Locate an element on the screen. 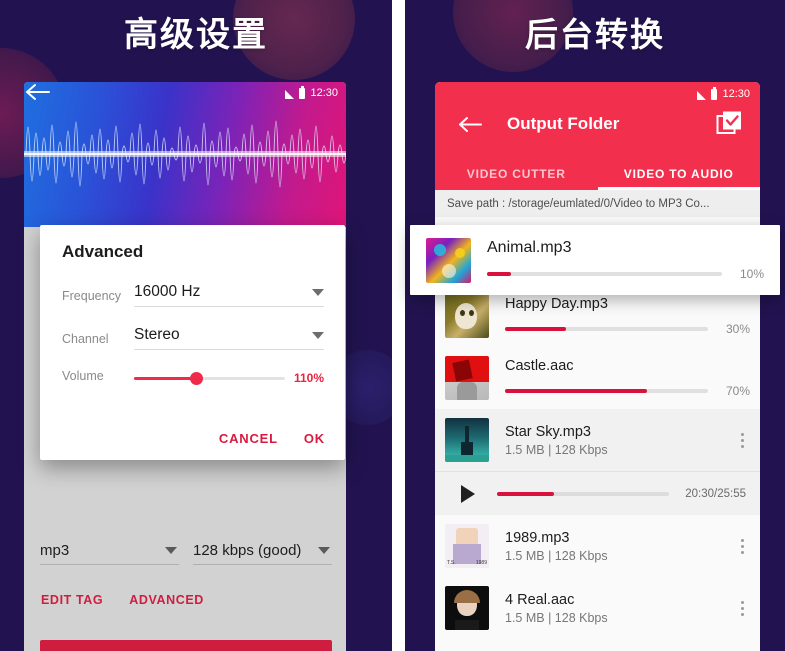  player-progress-track is located at coordinates (583, 493).